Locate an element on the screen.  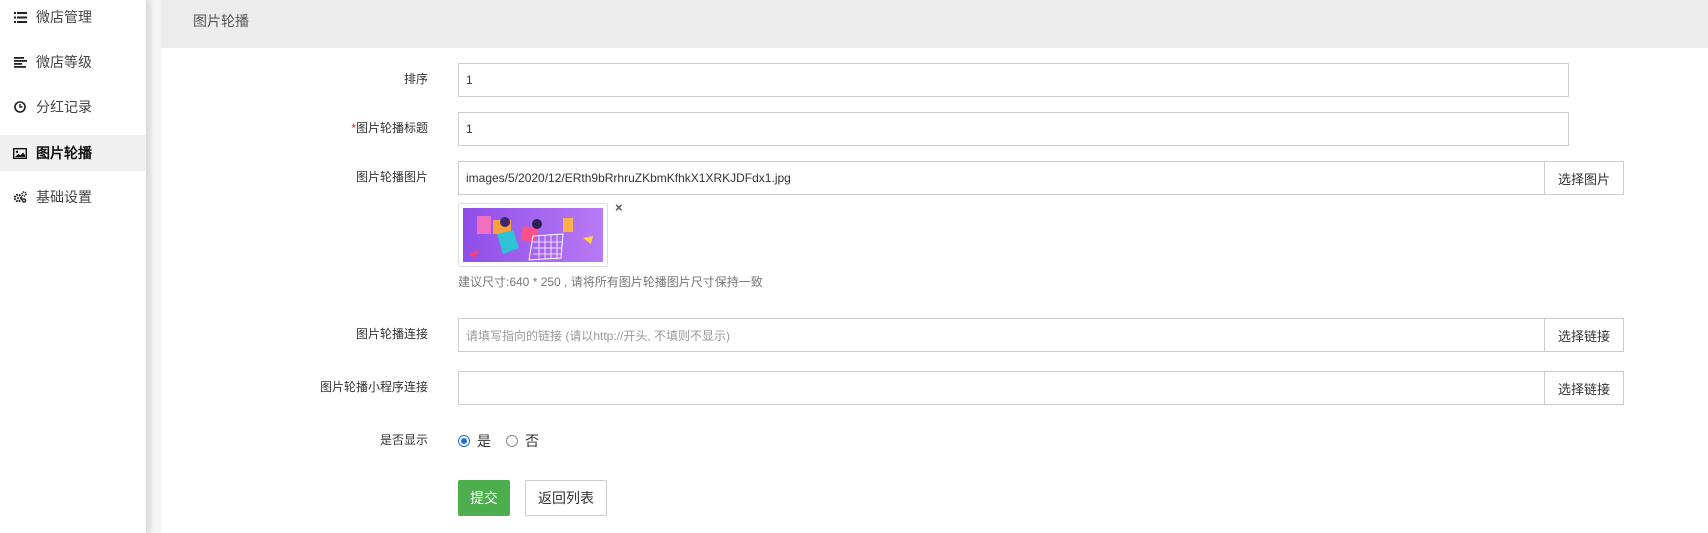
display-yes-label: 是 is located at coordinates (484, 441).